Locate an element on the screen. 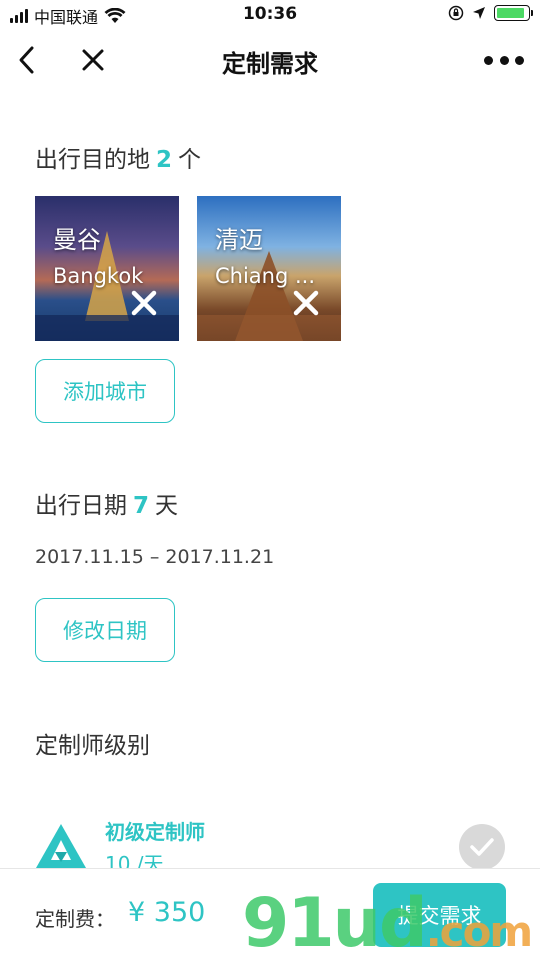 This screenshot has width=540, height=960. battery-level is located at coordinates (510, 13).